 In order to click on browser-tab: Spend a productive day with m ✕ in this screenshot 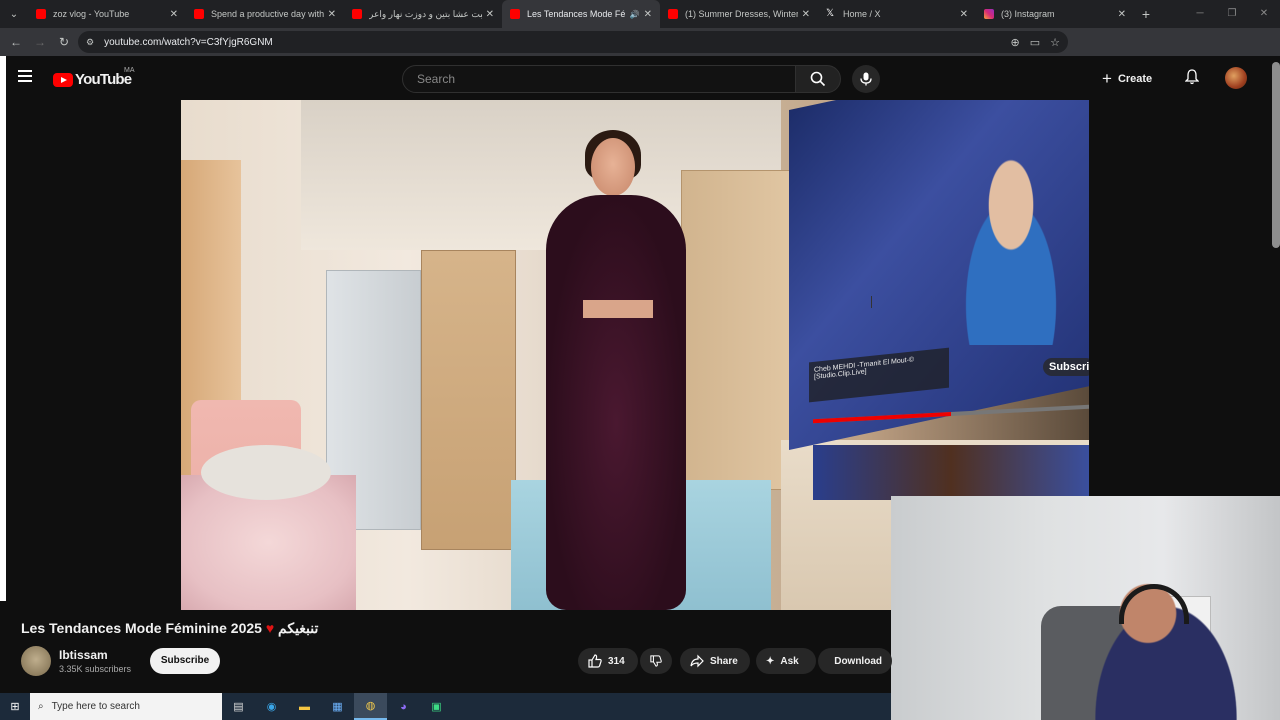, I will do `click(265, 14)`.